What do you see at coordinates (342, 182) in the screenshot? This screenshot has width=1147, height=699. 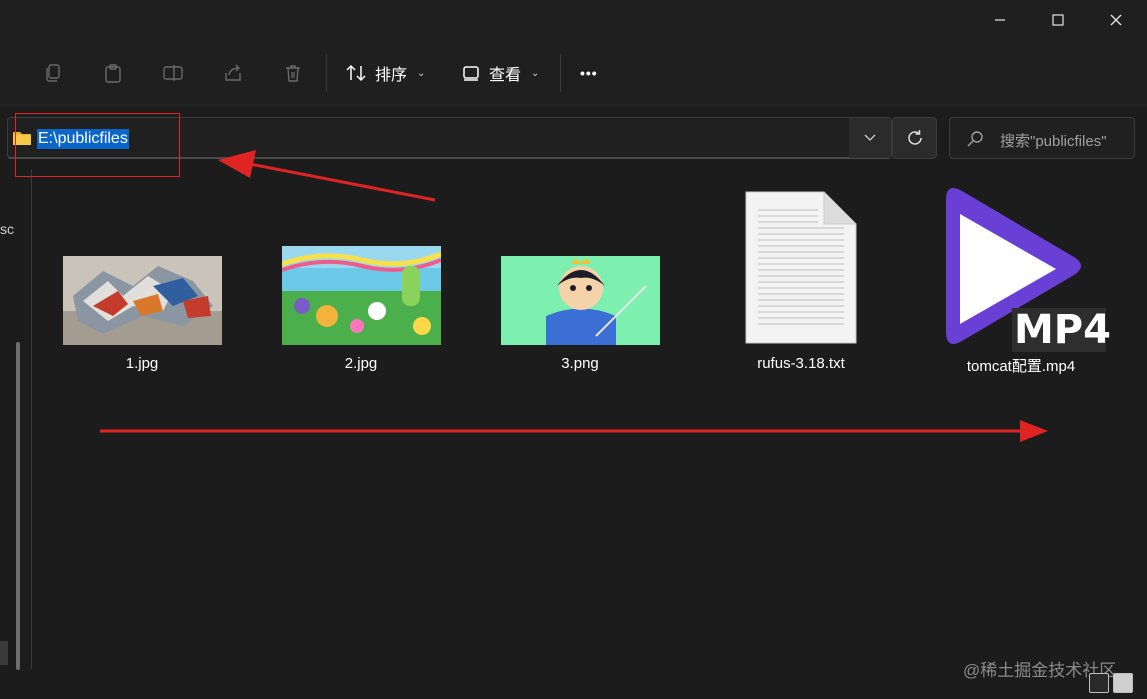 I see `annotation-arrow` at bounding box center [342, 182].